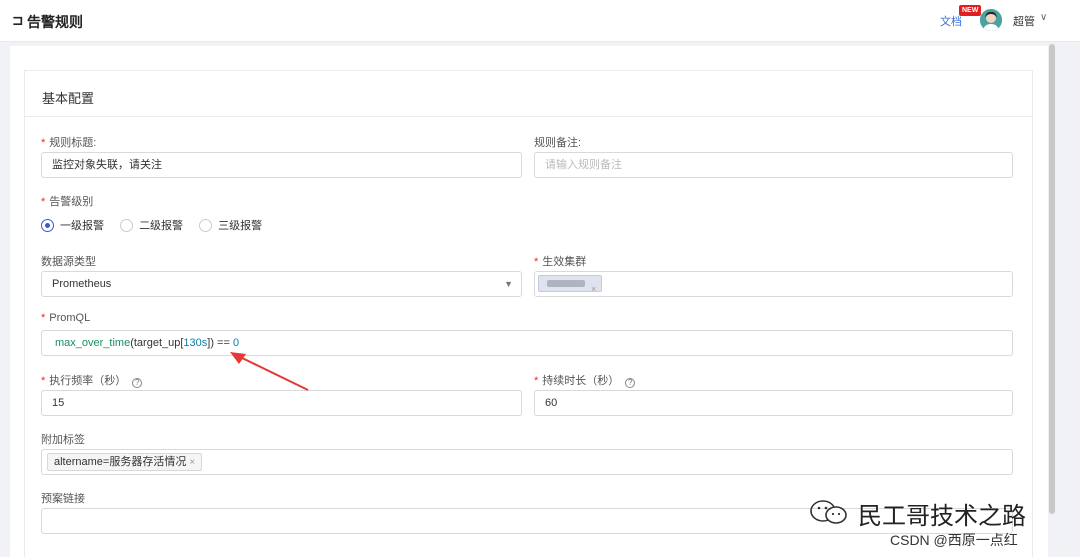 This screenshot has width=1080, height=557. What do you see at coordinates (828, 512) in the screenshot?
I see `wechat-logo-icon` at bounding box center [828, 512].